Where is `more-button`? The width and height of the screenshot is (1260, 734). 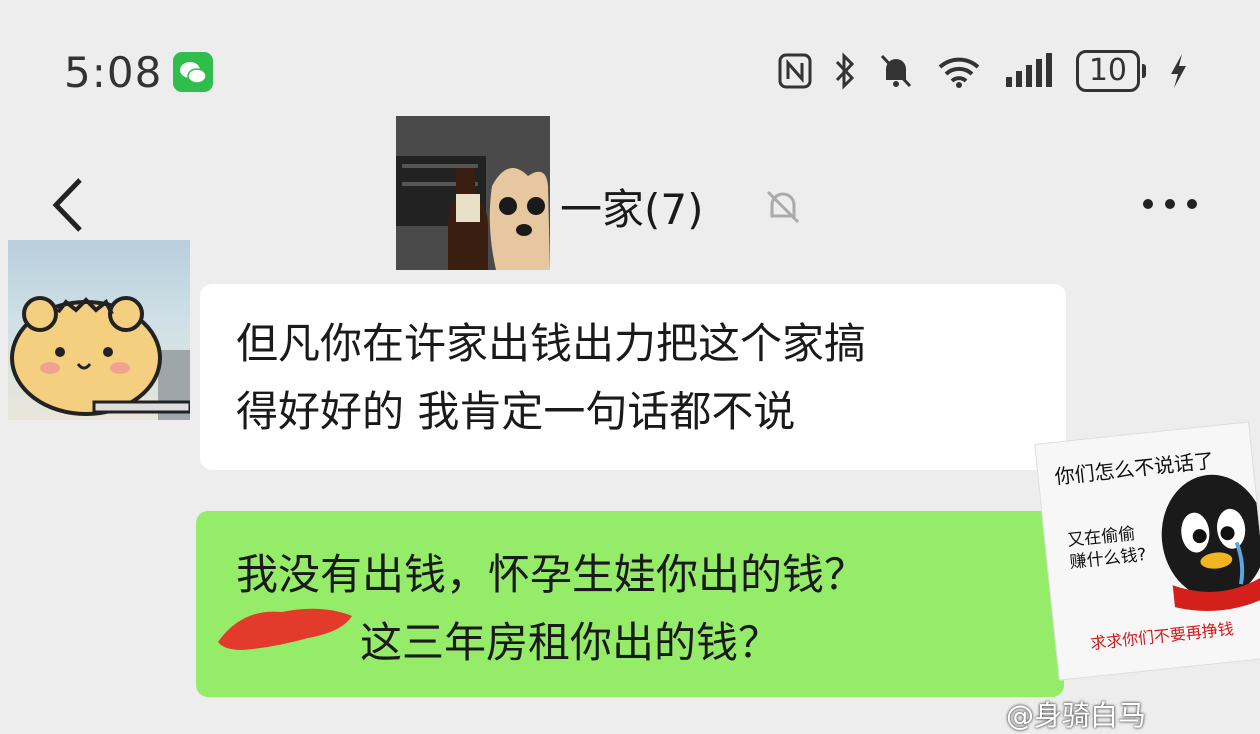
more-button is located at coordinates (1170, 206).